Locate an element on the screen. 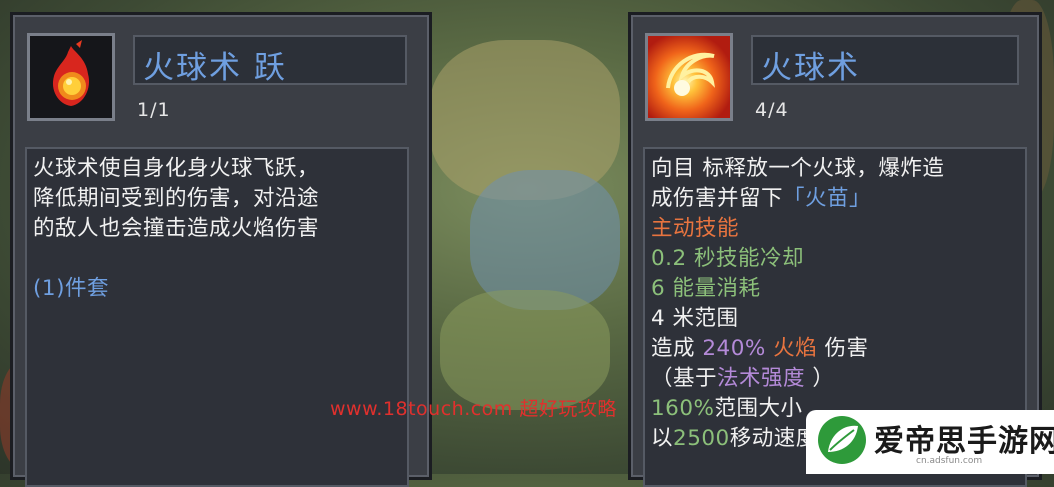  description-segment: 火球术使自身化身火球飞跃， is located at coordinates (176, 168).